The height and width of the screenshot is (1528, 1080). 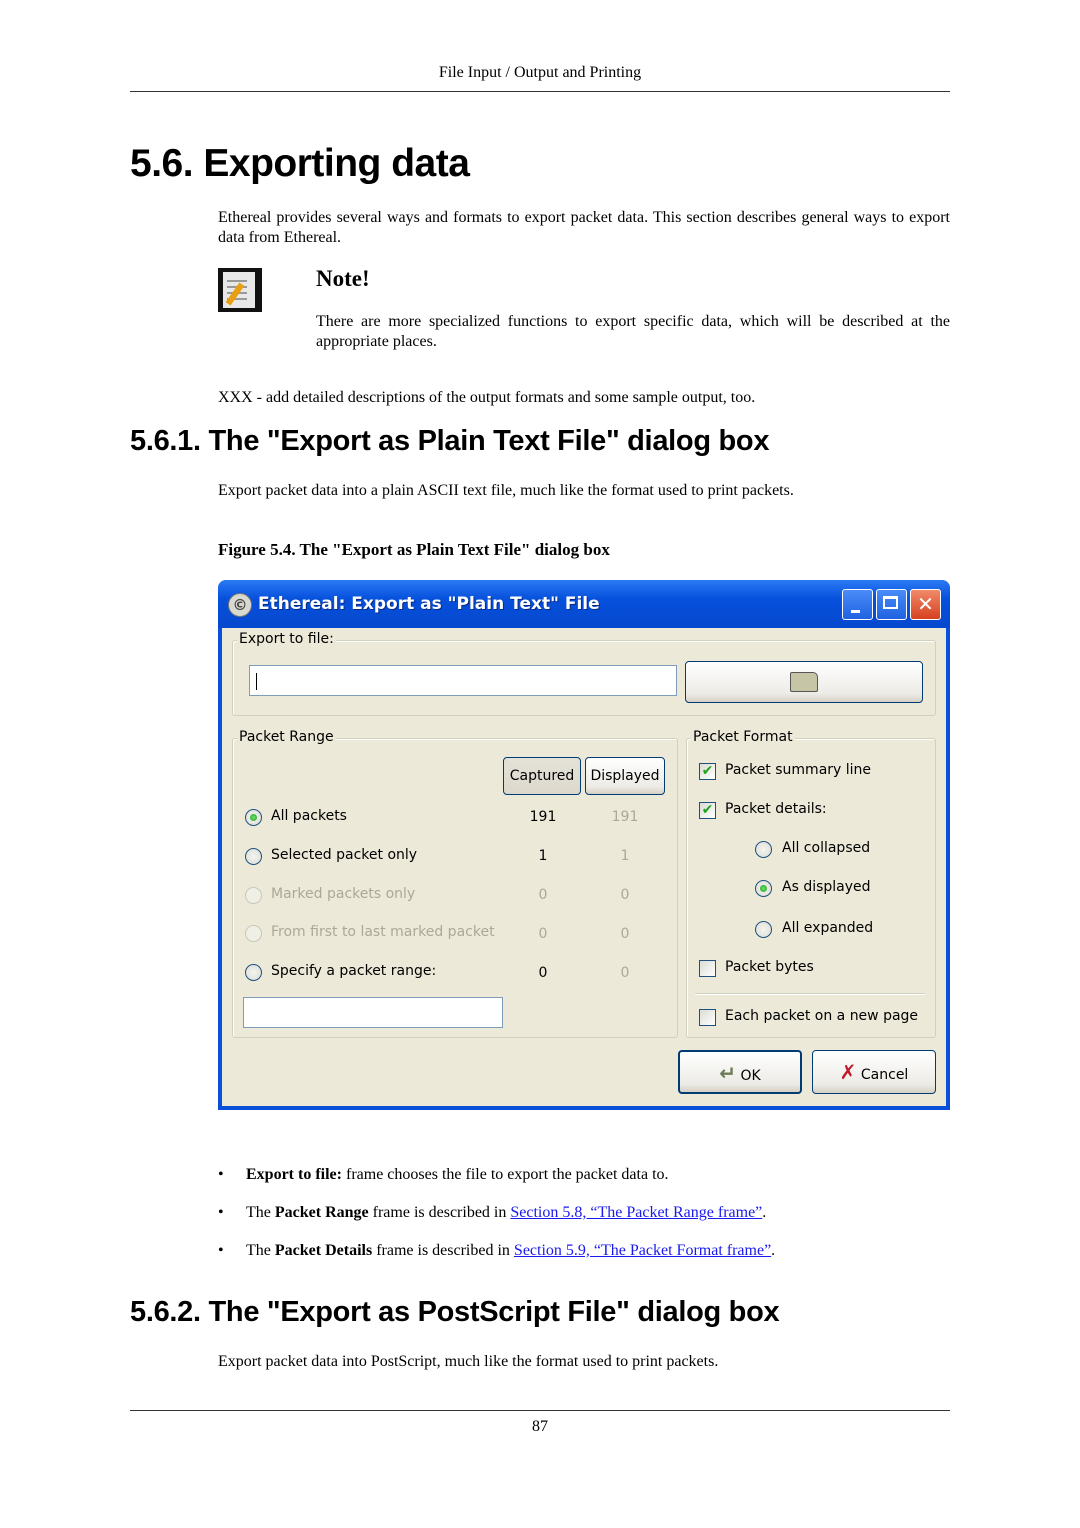 What do you see at coordinates (543, 817) in the screenshot?
I see `captured-count-all: 191` at bounding box center [543, 817].